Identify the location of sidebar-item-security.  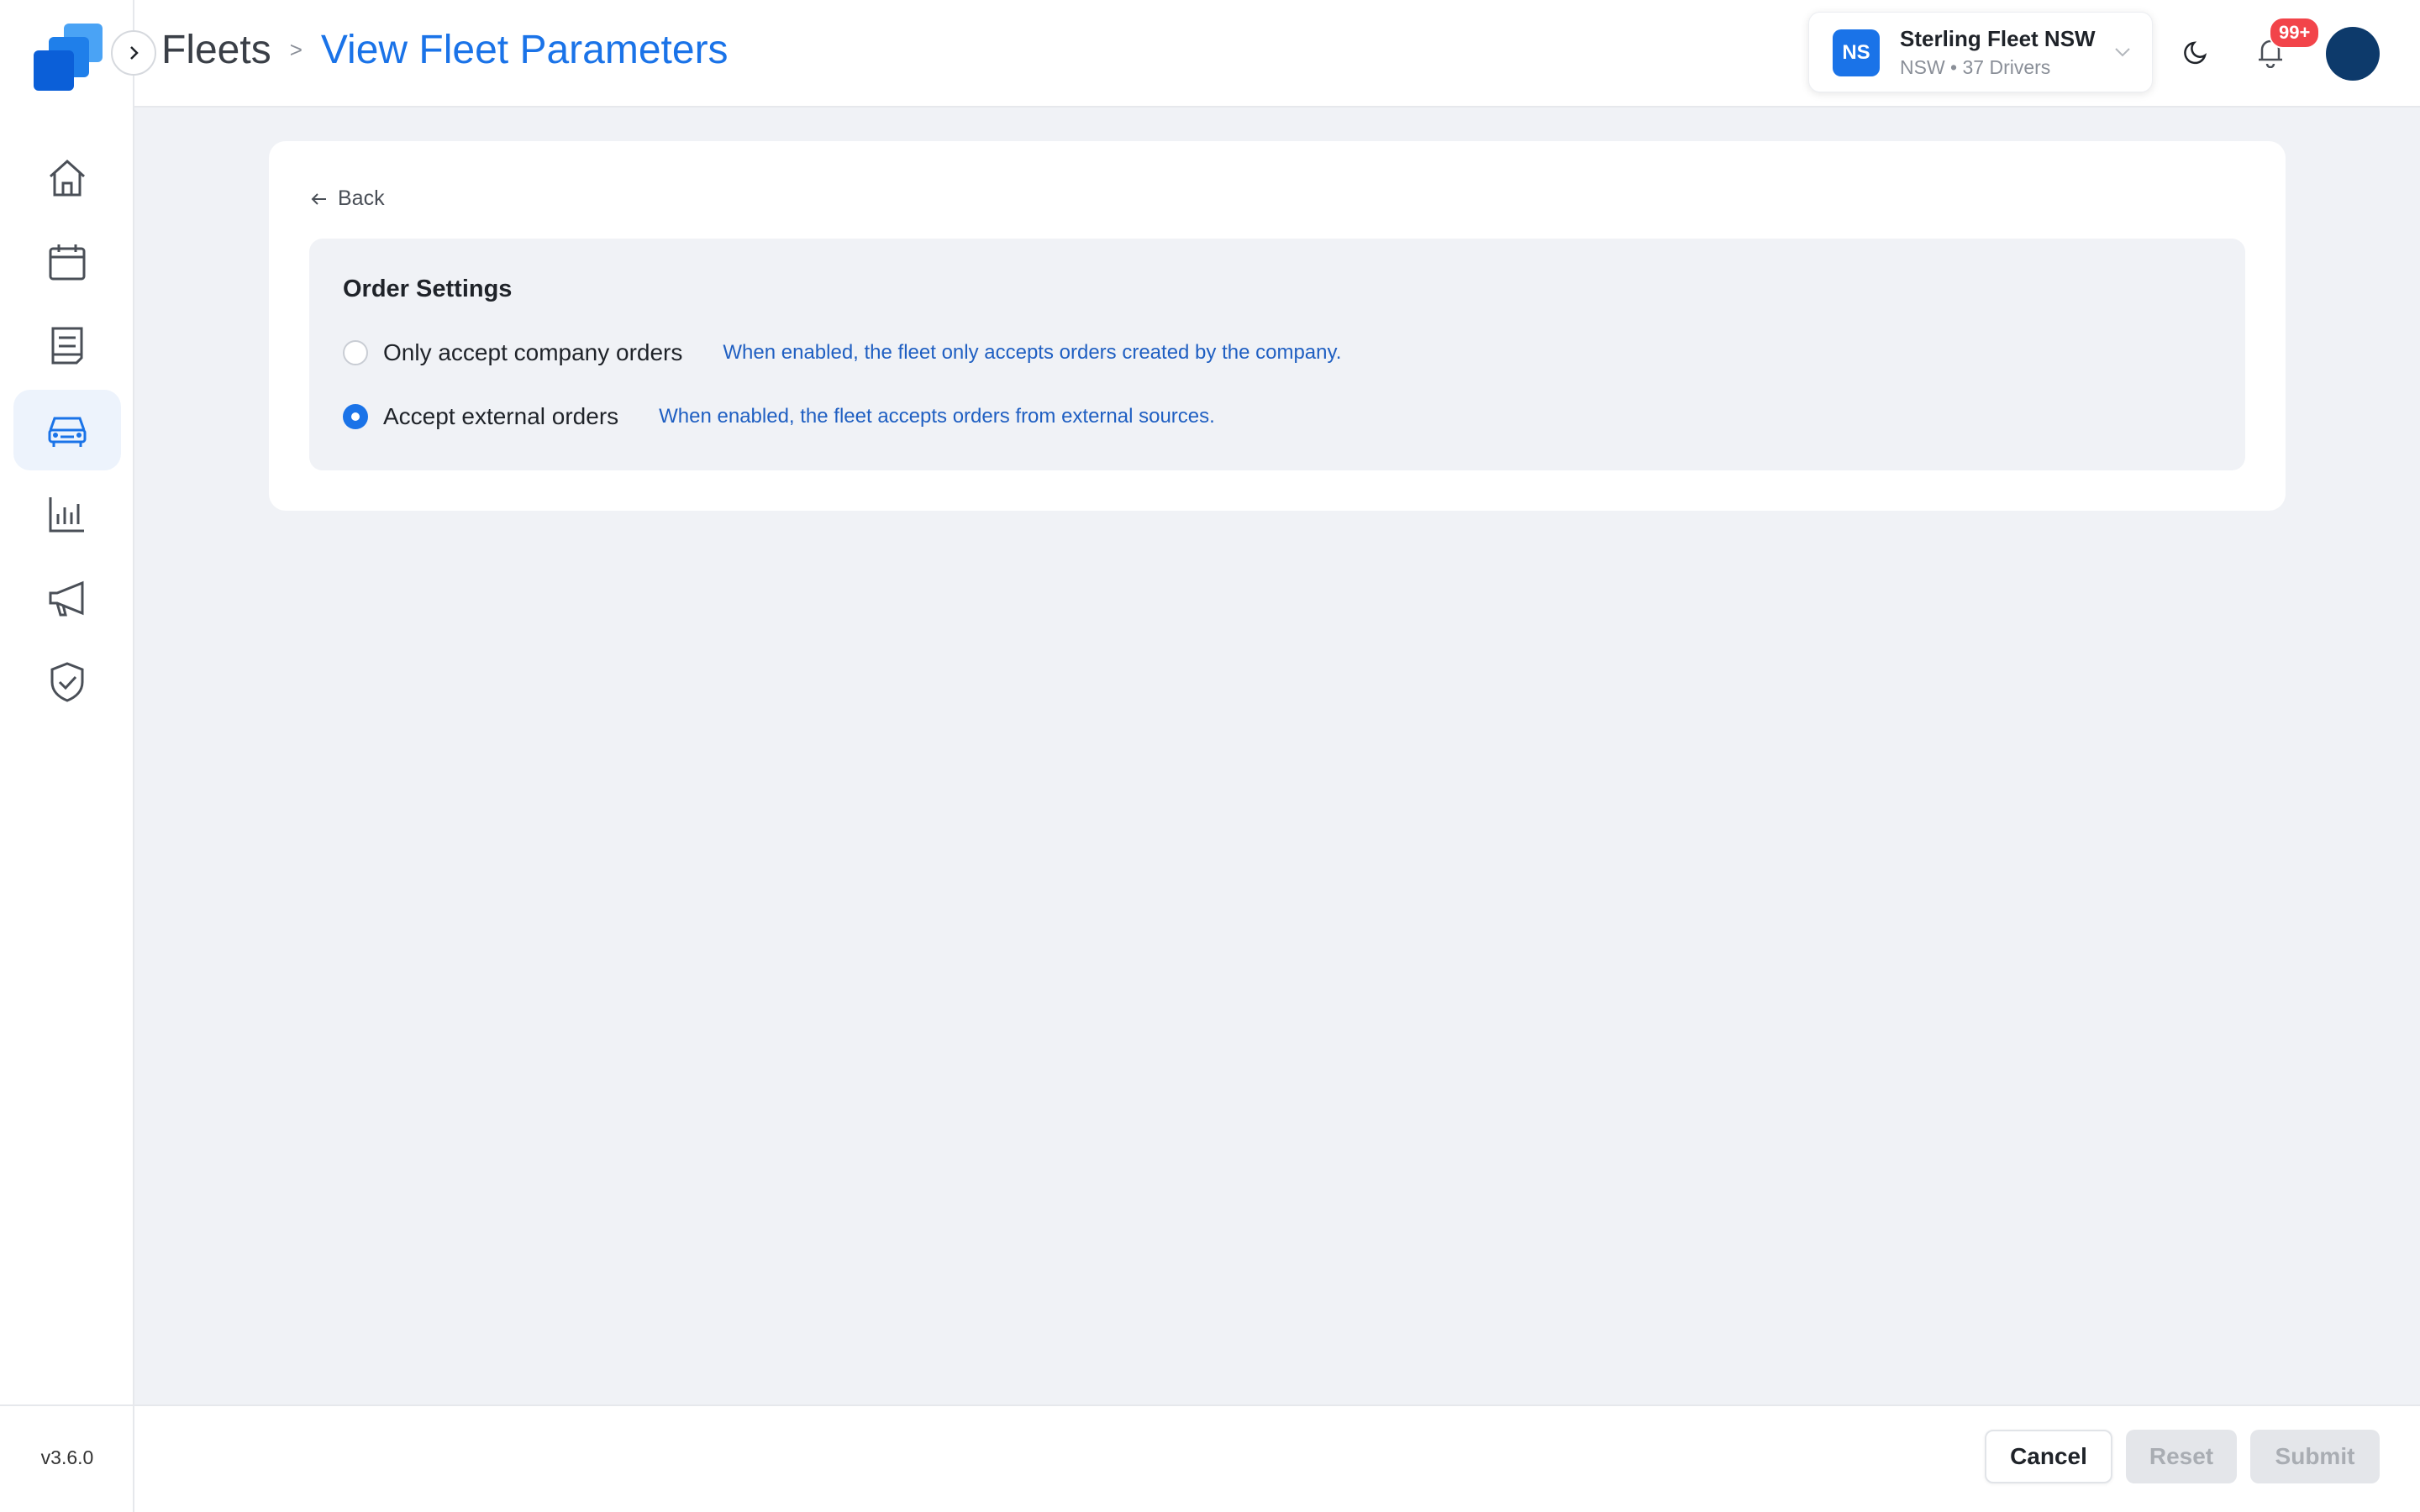
(67, 682).